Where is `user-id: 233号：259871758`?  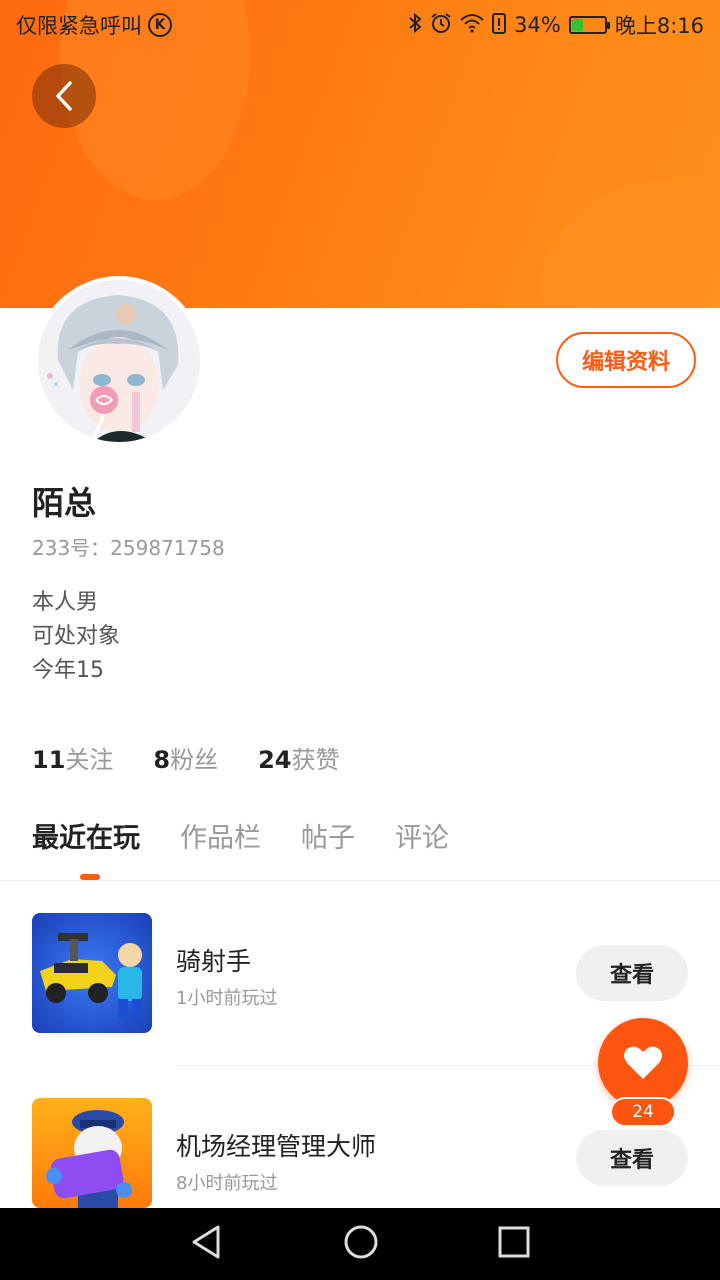 user-id: 233号：259871758 is located at coordinates (128, 548).